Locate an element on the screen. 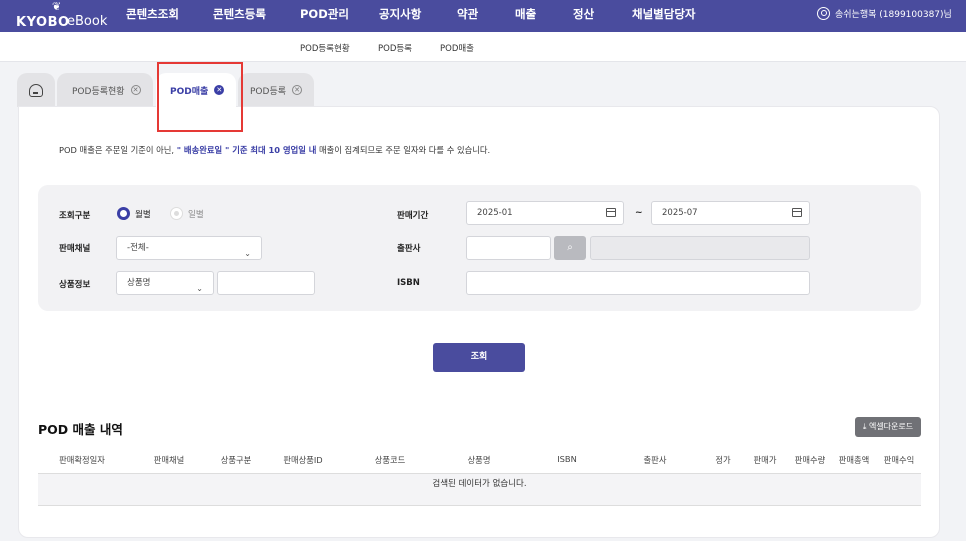 The height and width of the screenshot is (541, 966). type-label: 조회구분 is located at coordinates (75, 216).